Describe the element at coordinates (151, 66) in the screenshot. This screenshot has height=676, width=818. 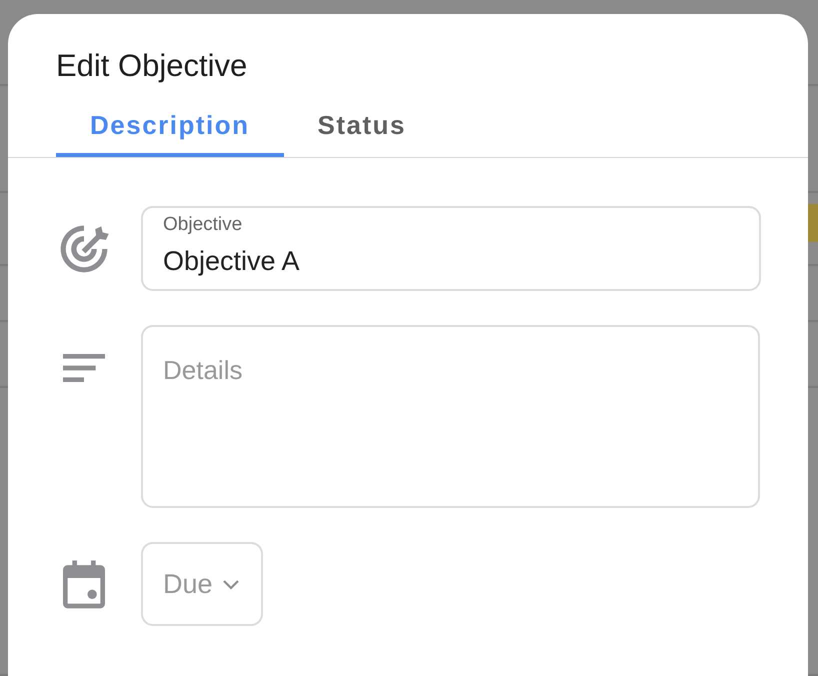
I see `dialog-title: Edit Objective` at that location.